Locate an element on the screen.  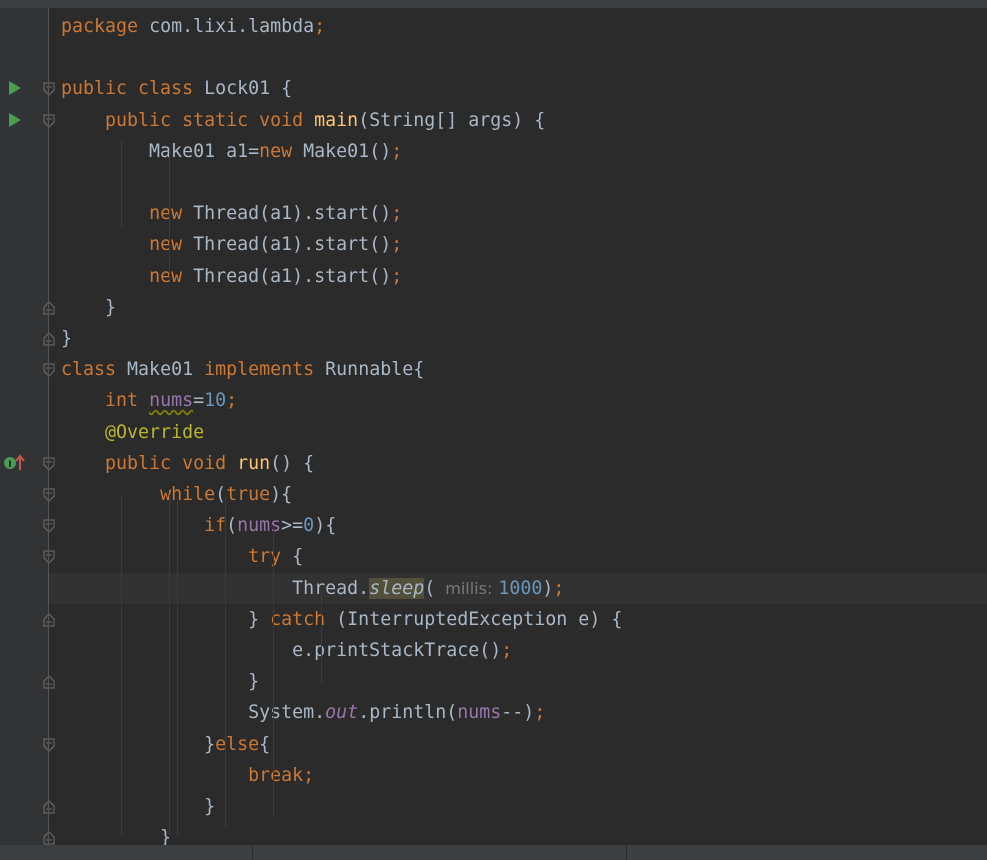
code-token: (String[] args) { is located at coordinates (452, 120).